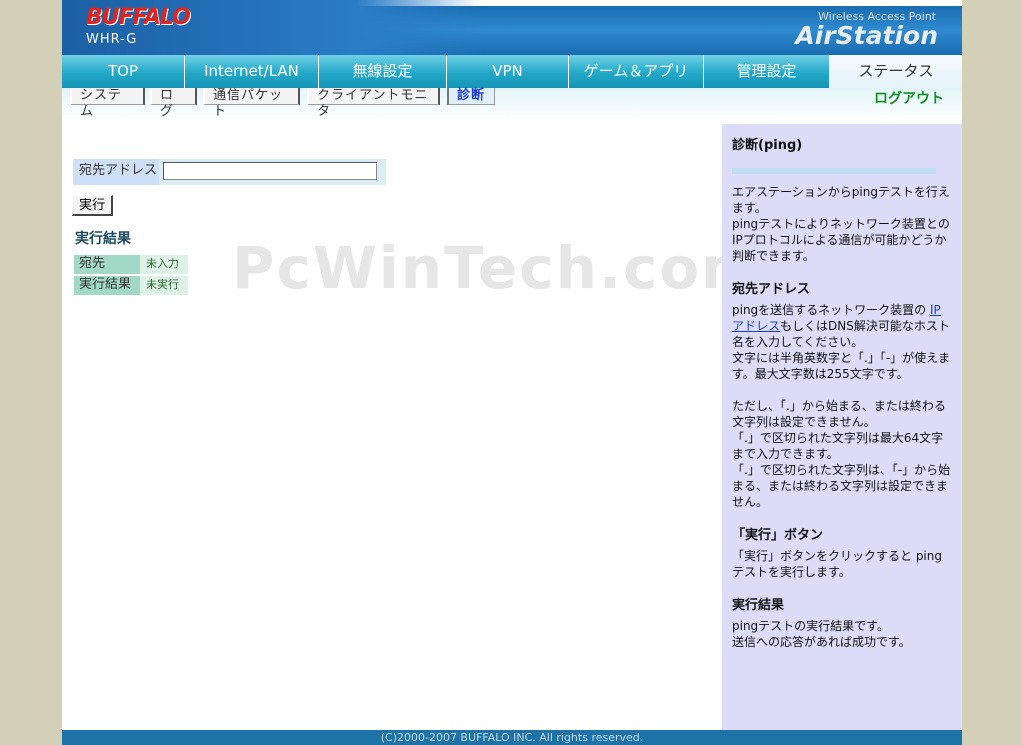 The width and height of the screenshot is (1022, 745). Describe the element at coordinates (93, 205) in the screenshot. I see `execute-button: 実行` at that location.